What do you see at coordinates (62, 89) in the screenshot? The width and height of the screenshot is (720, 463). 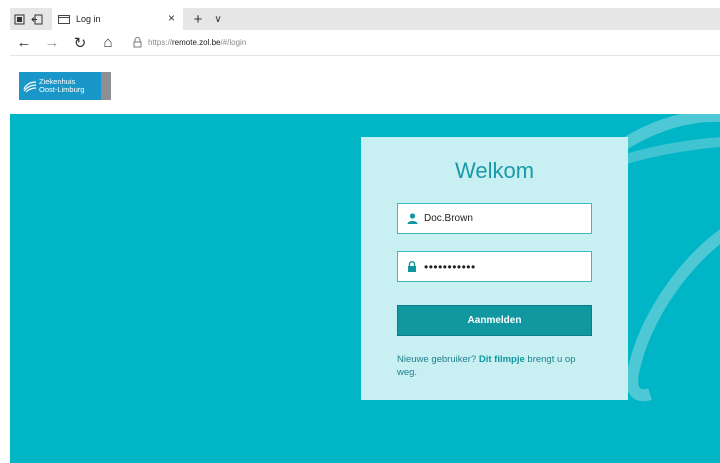 I see `logo-line-2: Oost-Limburg` at bounding box center [62, 89].